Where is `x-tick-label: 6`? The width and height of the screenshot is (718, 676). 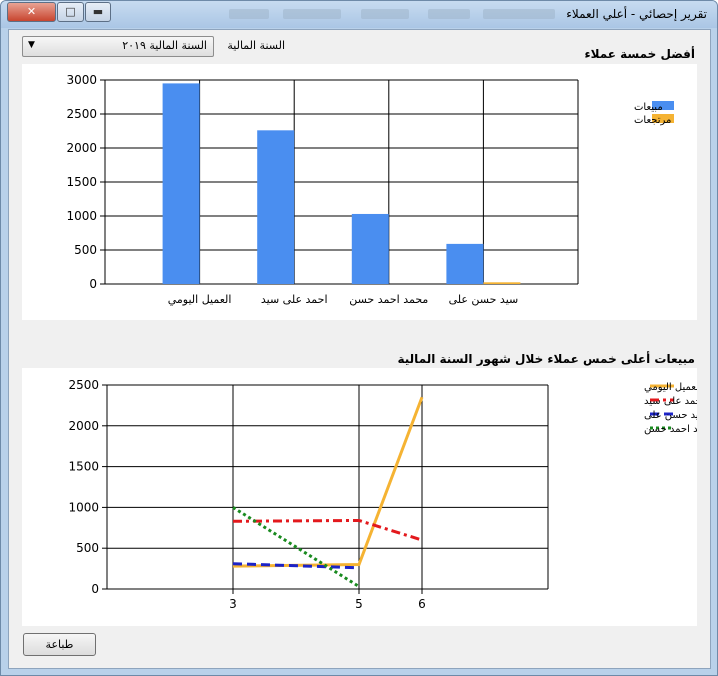 x-tick-label: 6 is located at coordinates (422, 604).